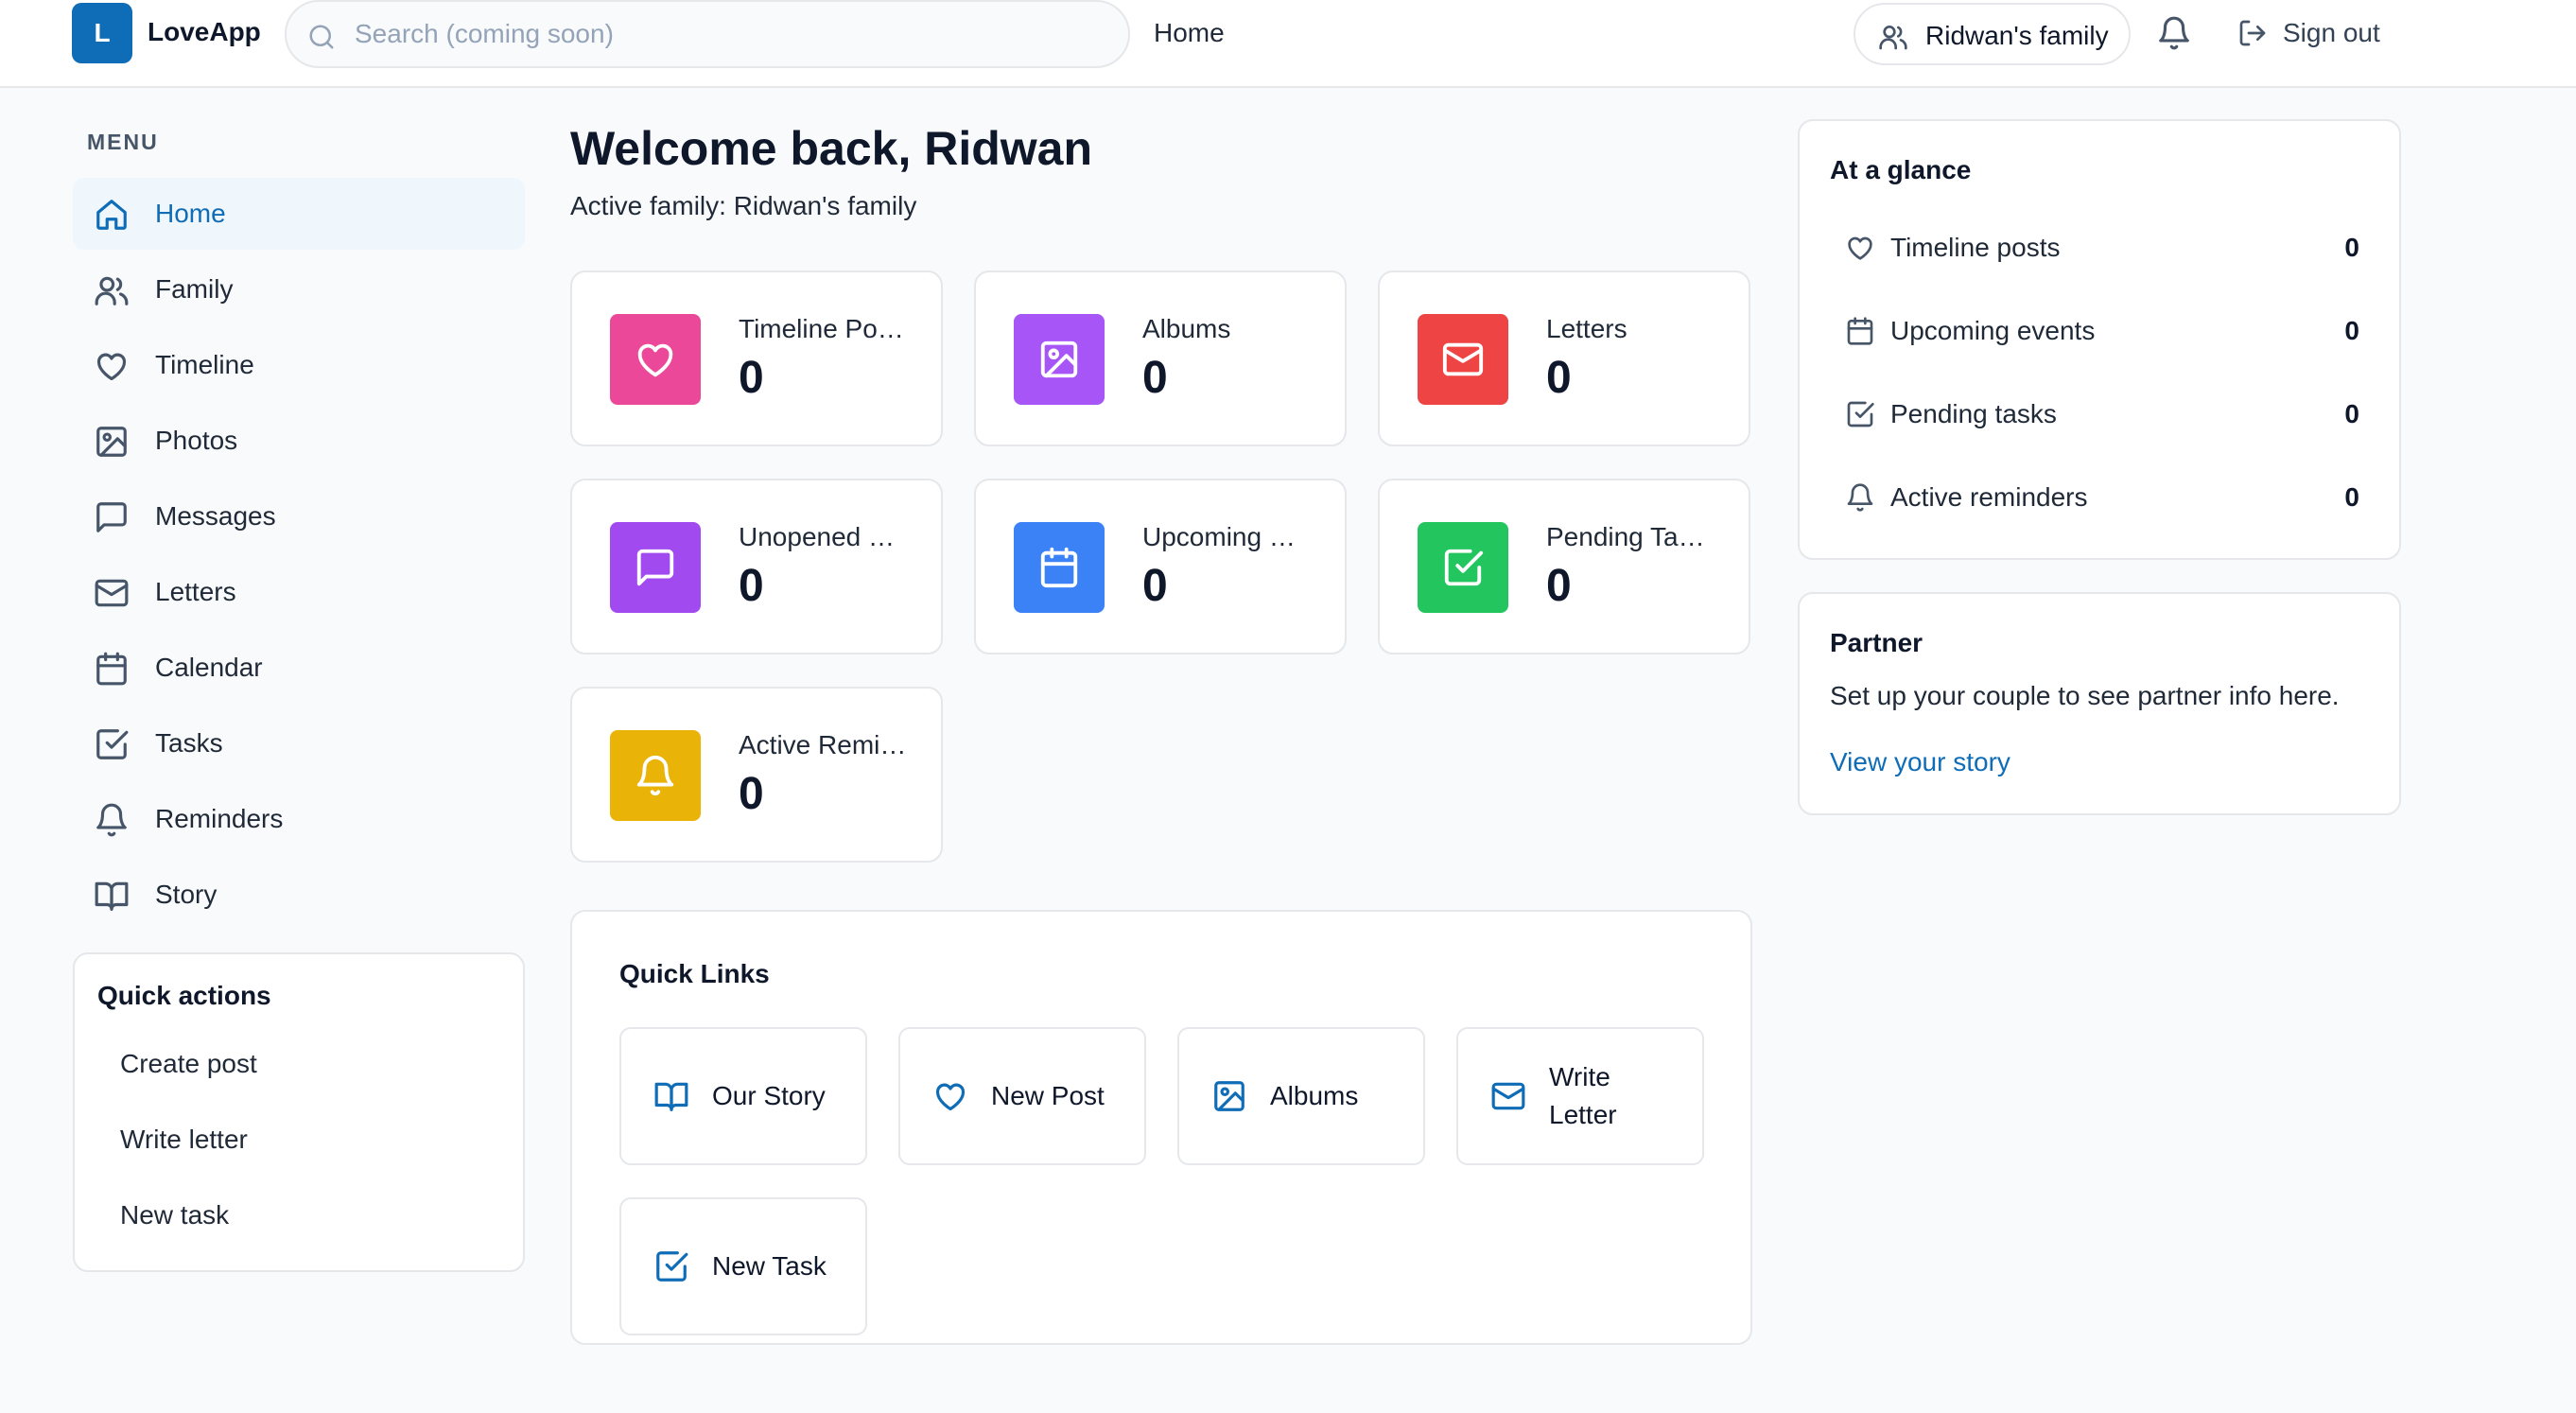 Image resolution: width=2576 pixels, height=1413 pixels. Describe the element at coordinates (1901, 169) in the screenshot. I see `at-a-glance-title: At a glance` at that location.